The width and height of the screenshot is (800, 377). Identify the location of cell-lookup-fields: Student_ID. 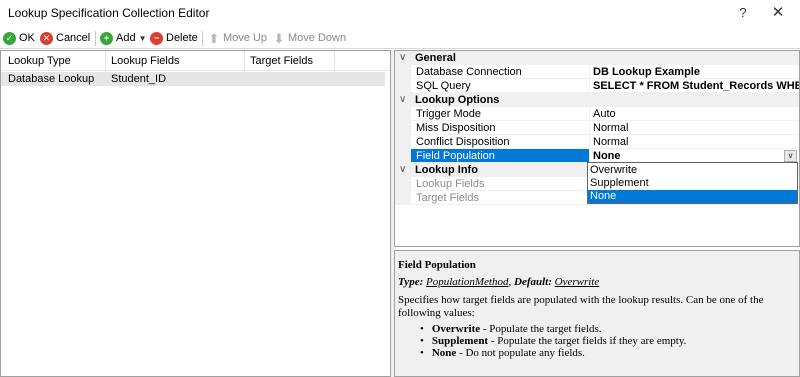
(139, 79).